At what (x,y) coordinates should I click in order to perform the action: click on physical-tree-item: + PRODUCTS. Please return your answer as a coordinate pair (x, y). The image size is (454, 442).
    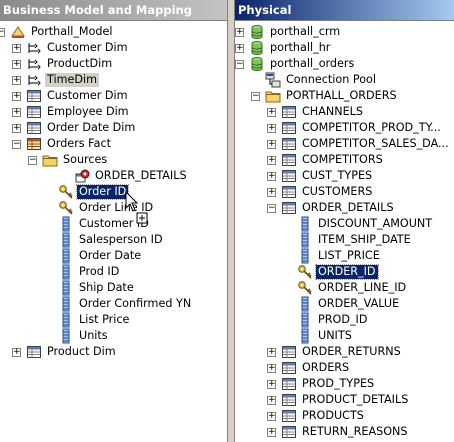
    Looking at the image, I should click on (316, 416).